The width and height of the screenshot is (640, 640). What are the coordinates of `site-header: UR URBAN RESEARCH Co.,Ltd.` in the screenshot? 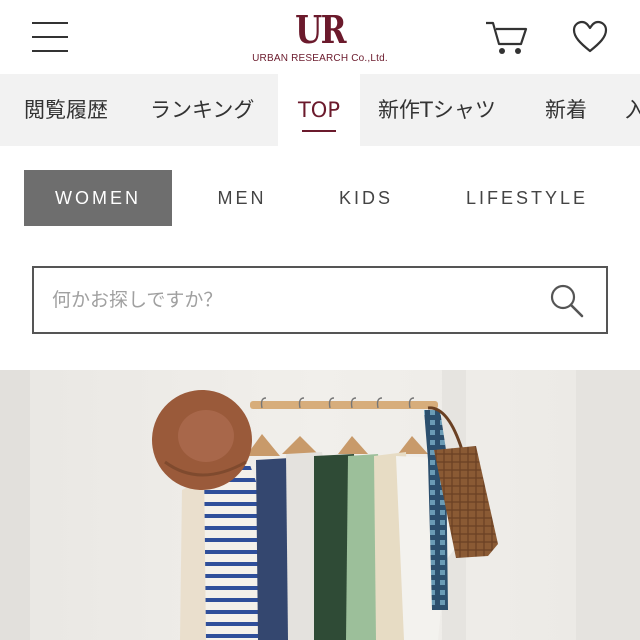 It's located at (320, 37).